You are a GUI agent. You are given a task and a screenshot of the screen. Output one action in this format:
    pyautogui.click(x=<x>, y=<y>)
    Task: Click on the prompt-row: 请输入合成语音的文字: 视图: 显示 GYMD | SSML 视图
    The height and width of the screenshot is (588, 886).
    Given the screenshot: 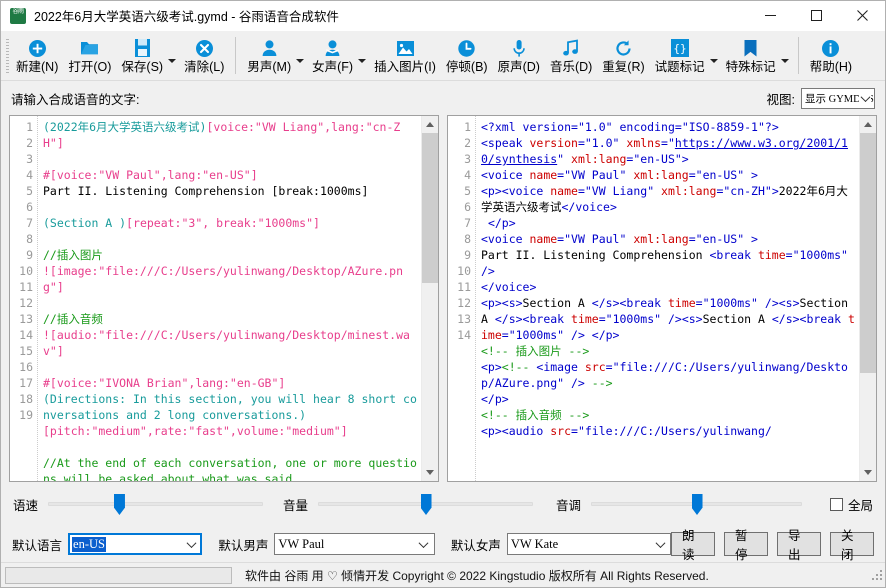 What is the action you would take?
    pyautogui.click(x=443, y=98)
    